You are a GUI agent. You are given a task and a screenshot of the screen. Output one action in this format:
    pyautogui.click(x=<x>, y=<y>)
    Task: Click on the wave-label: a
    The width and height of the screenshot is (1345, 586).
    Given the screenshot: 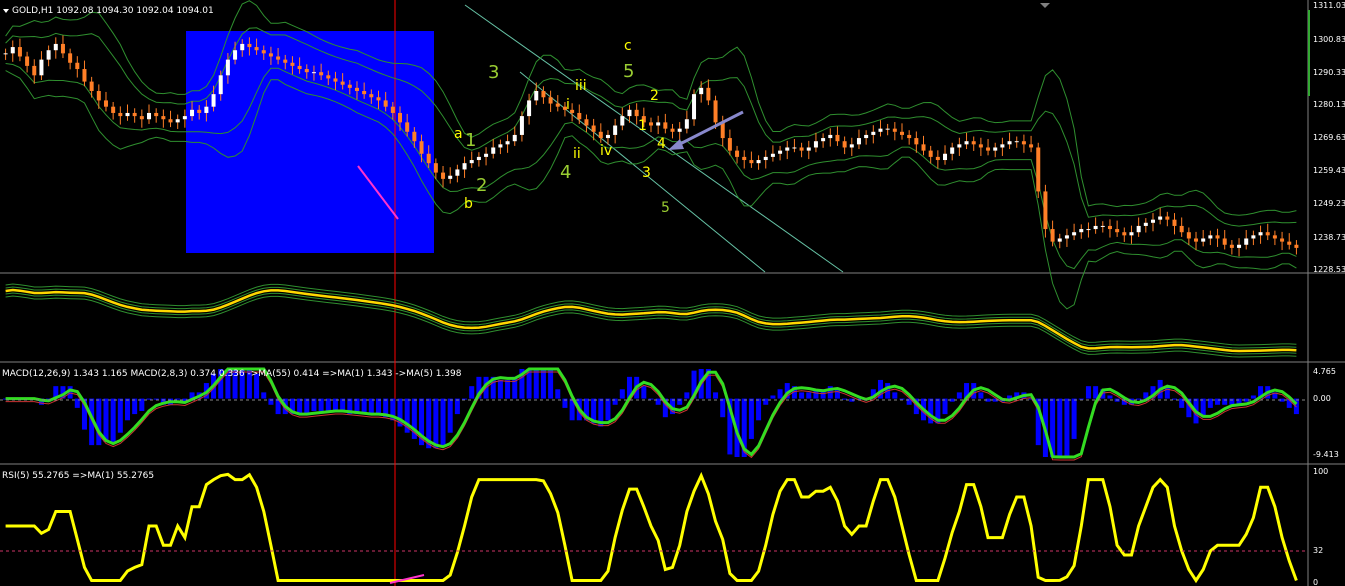 What is the action you would take?
    pyautogui.click(x=458, y=134)
    